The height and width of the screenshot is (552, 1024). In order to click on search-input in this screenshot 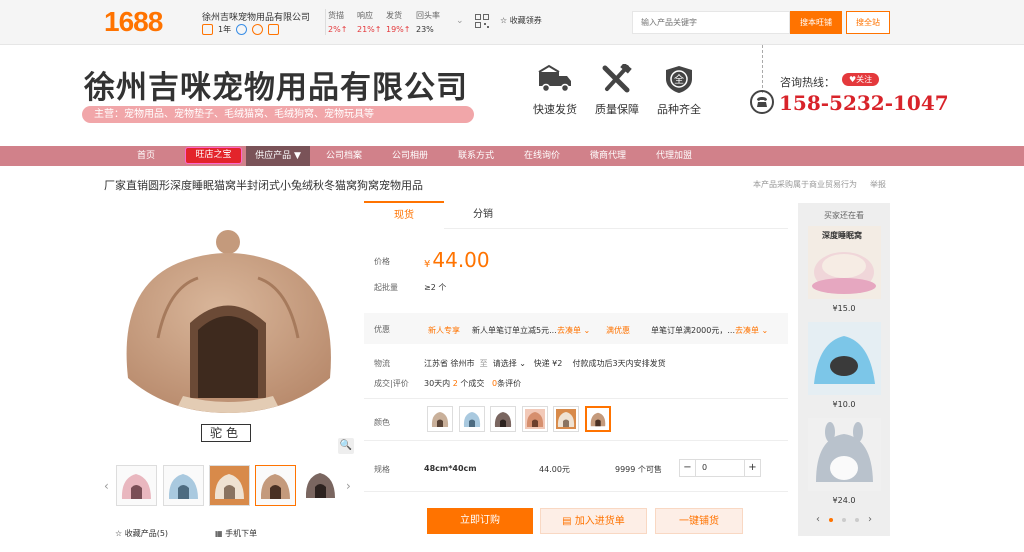, I will do `click(711, 22)`.